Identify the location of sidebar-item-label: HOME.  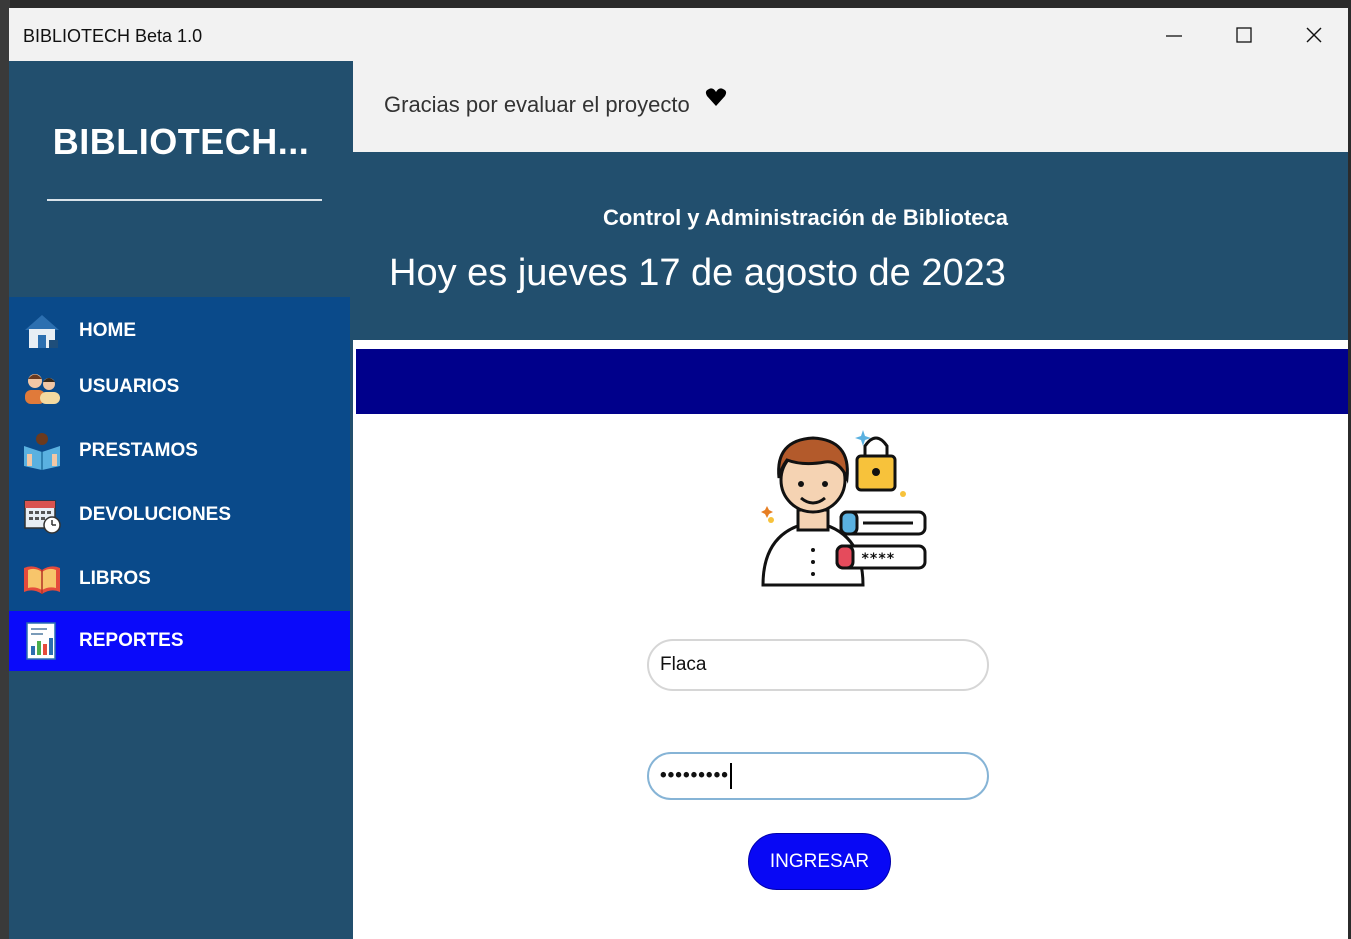
(107, 330).